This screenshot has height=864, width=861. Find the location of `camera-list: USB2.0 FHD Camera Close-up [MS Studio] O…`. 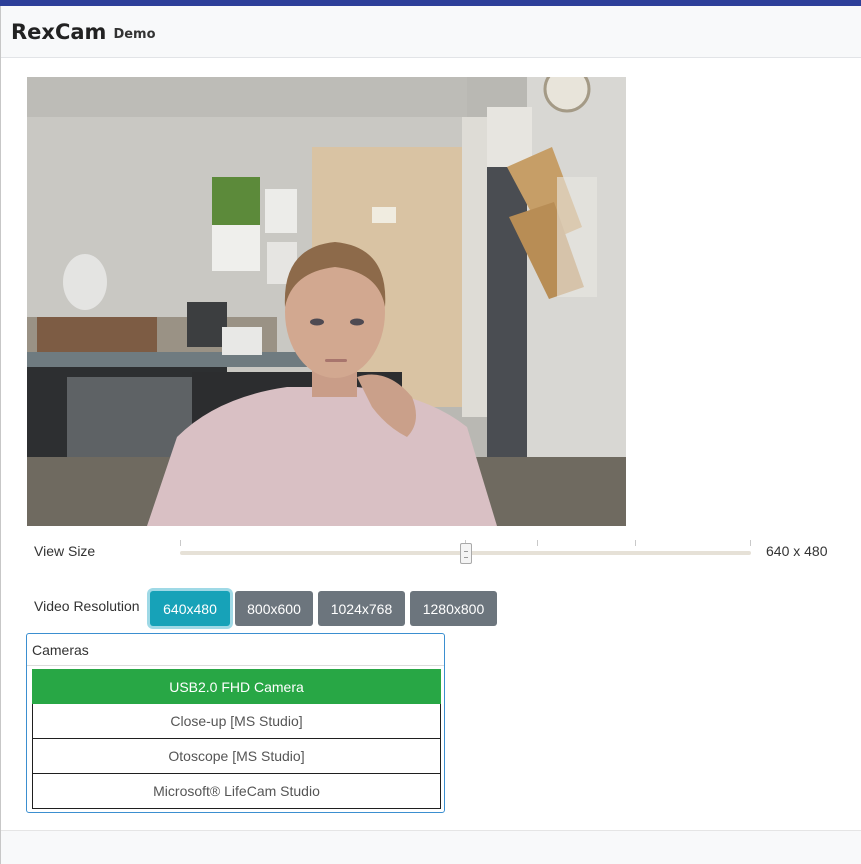

camera-list: USB2.0 FHD Camera Close-up [MS Studio] O… is located at coordinates (236, 739).